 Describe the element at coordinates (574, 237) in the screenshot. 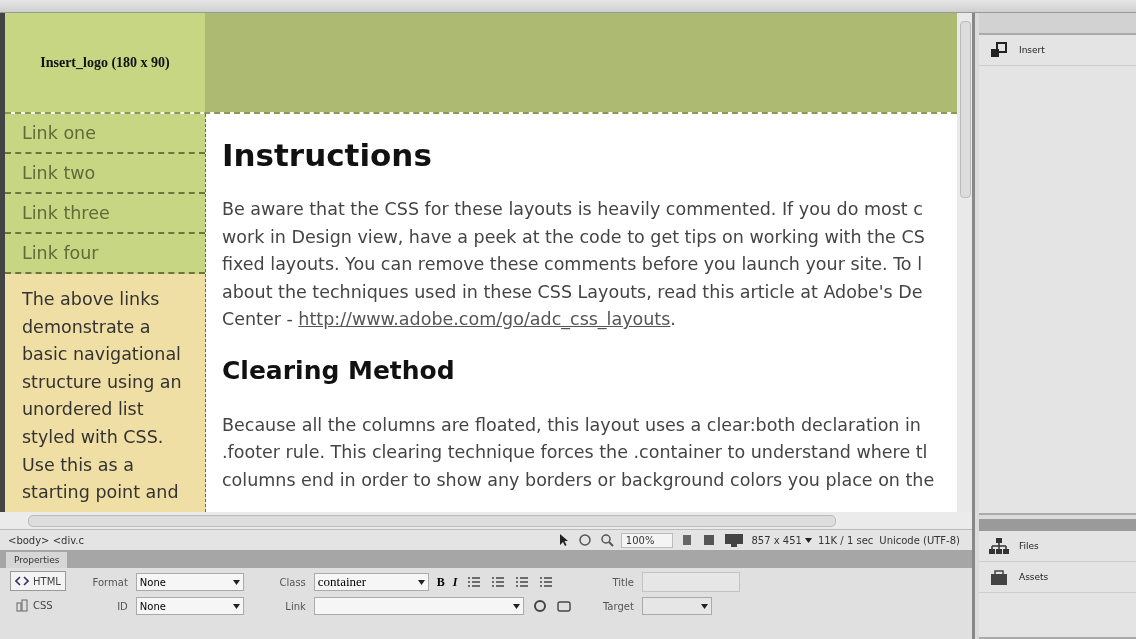

I see `body-text: work in Design view, have a peek at the code to get tips on working with the CS` at that location.